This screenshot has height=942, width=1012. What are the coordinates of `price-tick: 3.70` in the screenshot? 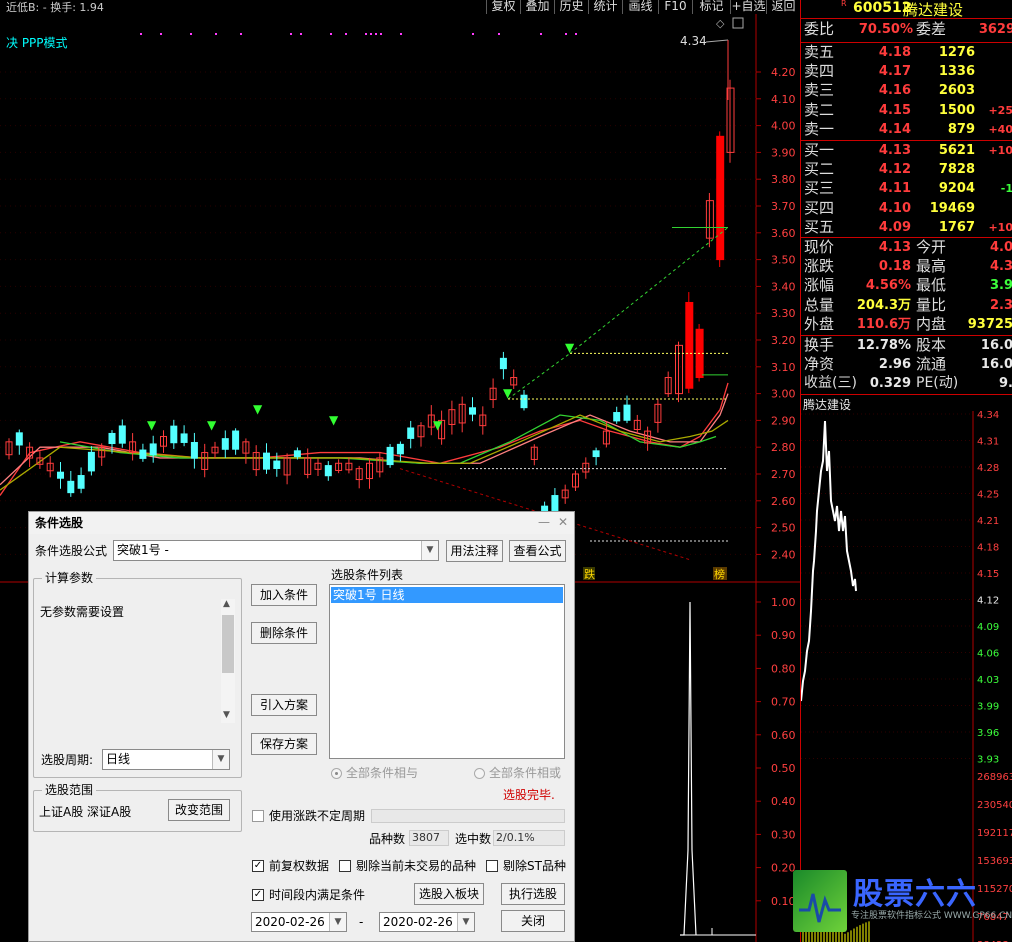 It's located at (783, 206).